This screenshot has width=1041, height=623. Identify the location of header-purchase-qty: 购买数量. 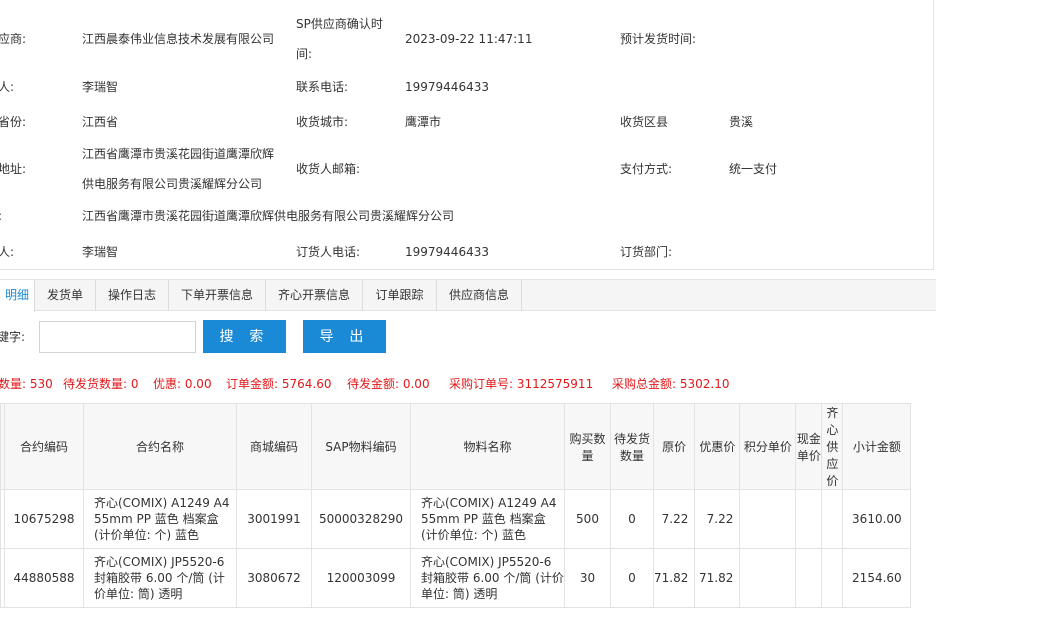
(587, 446).